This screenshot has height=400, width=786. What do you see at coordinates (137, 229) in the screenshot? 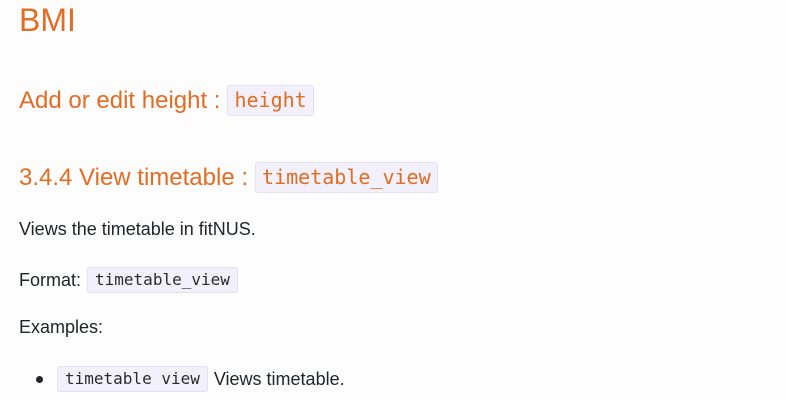
I see `timetable-description: Views the timetable in fitNUS.` at bounding box center [137, 229].